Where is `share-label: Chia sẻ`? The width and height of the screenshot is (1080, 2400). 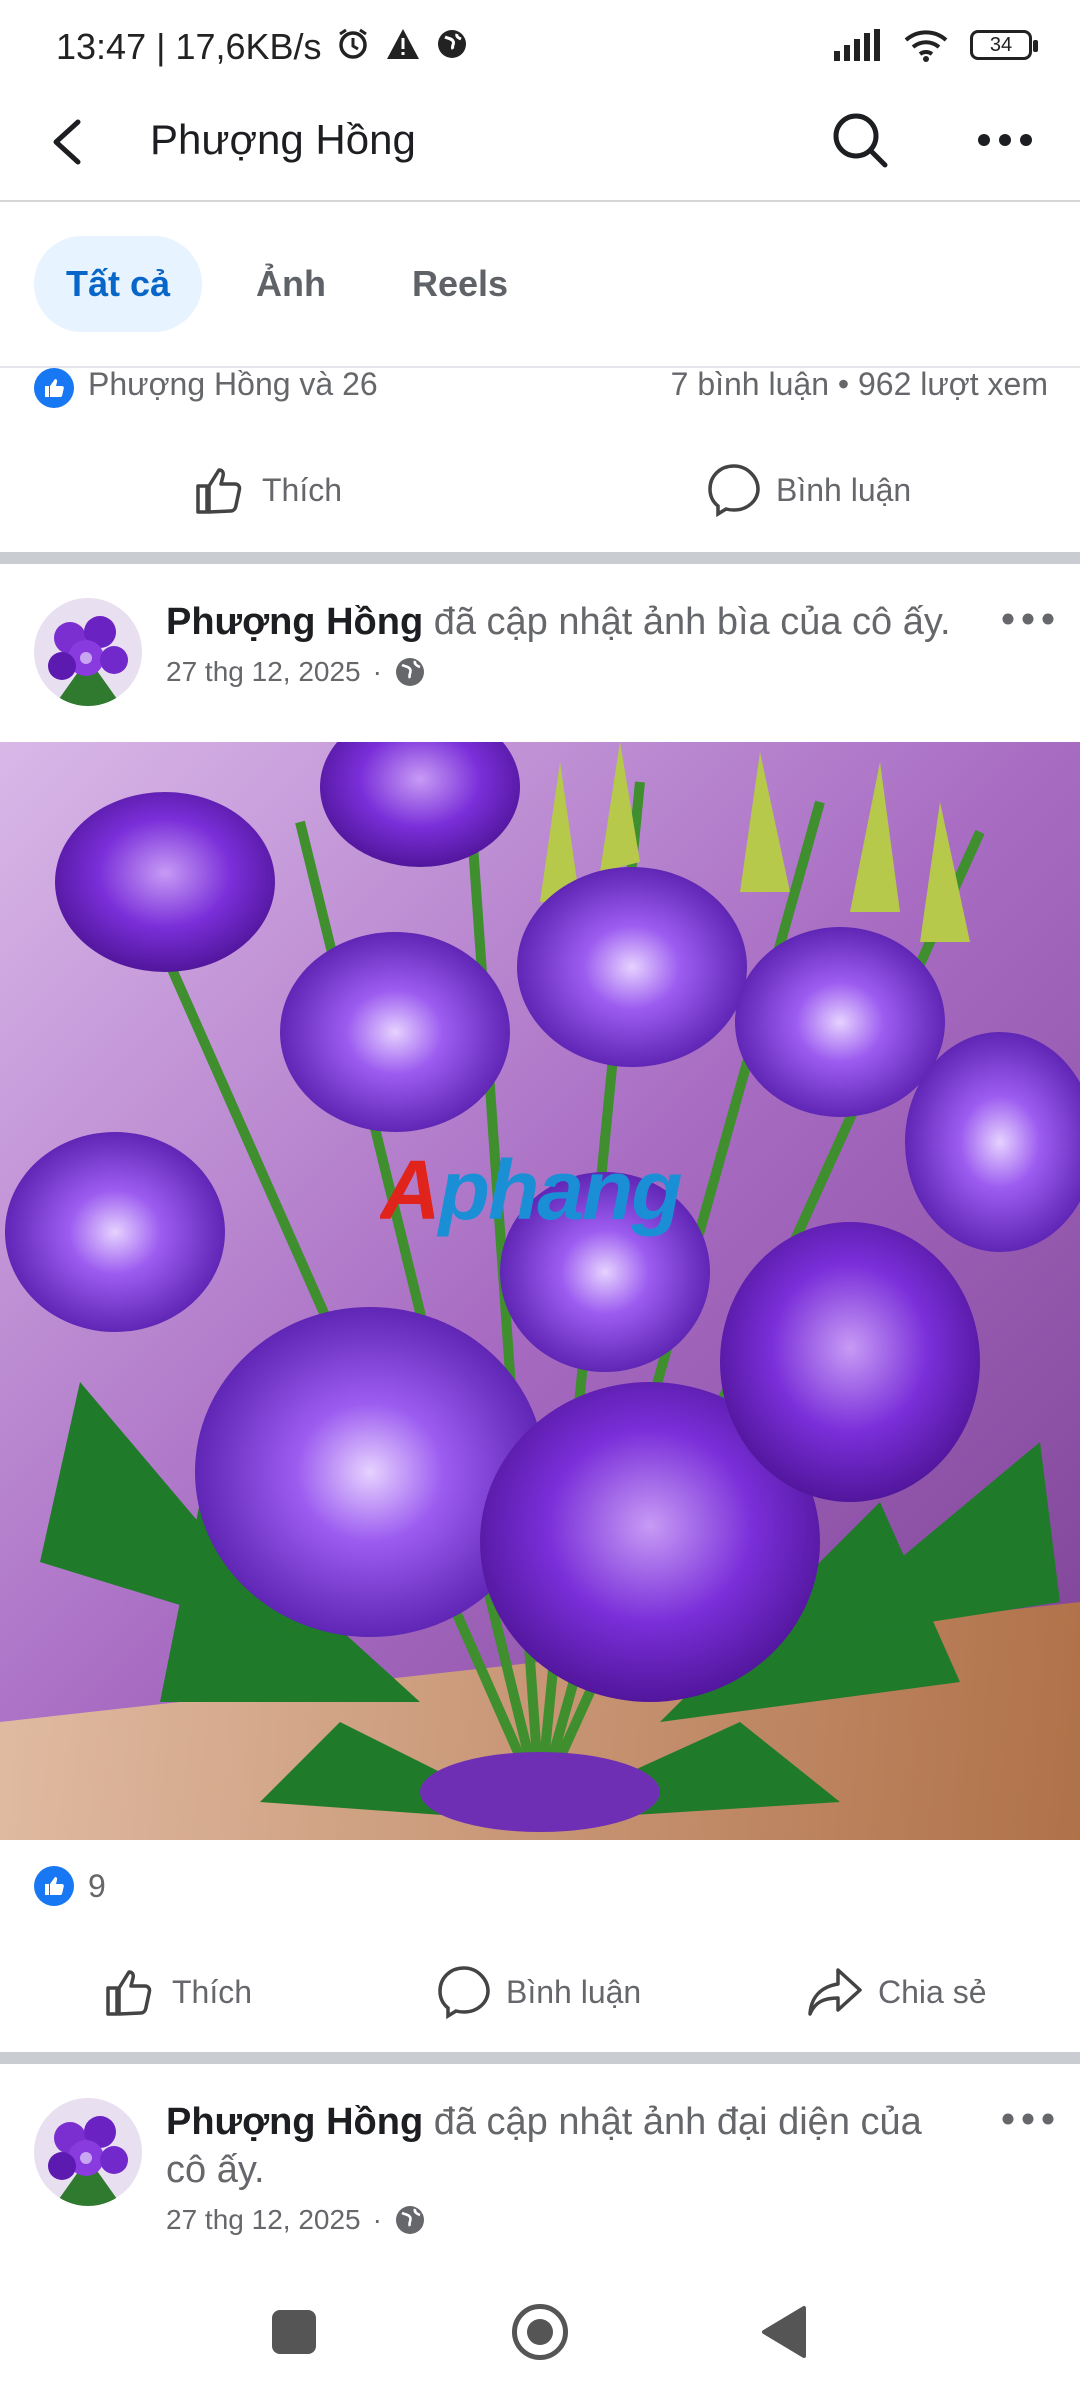 share-label: Chia sẻ is located at coordinates (932, 1991).